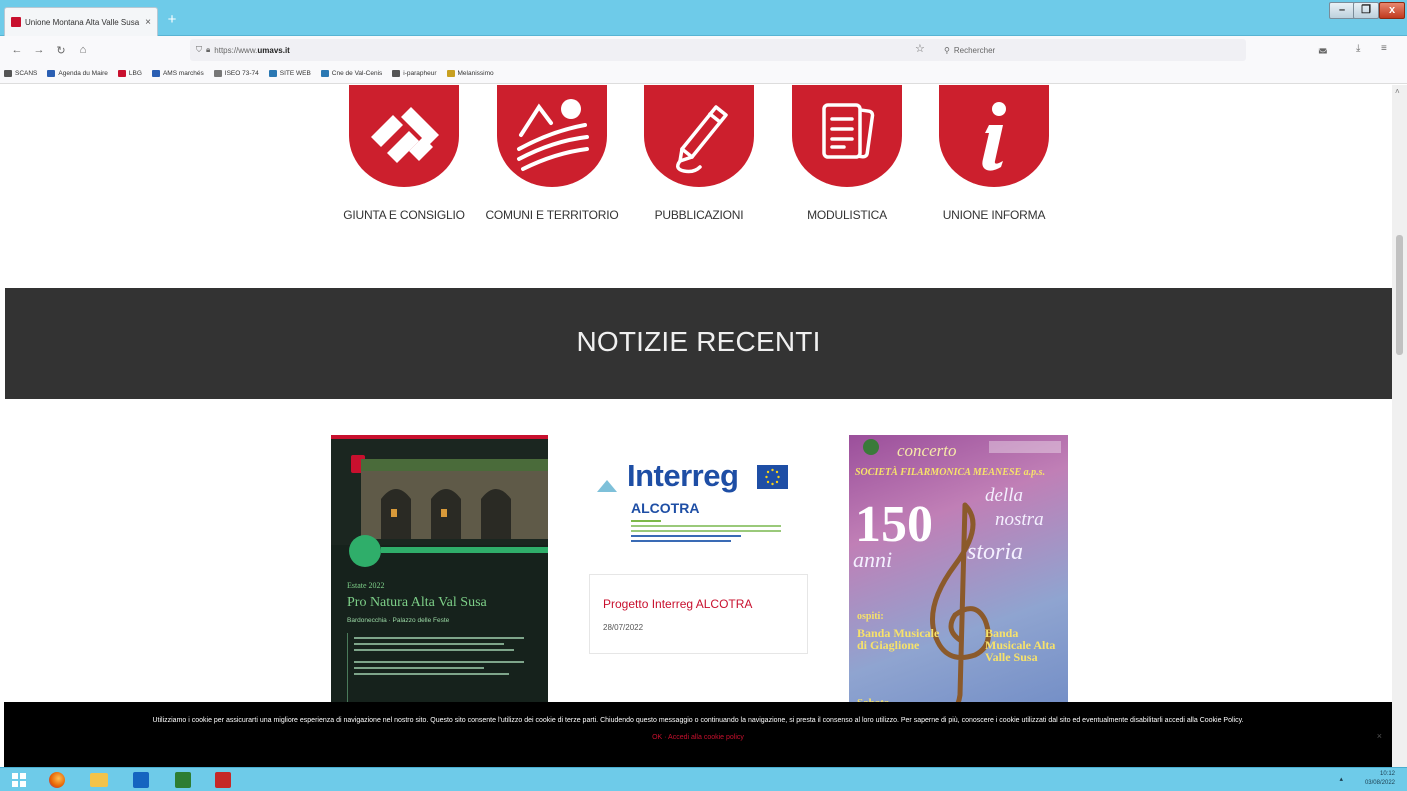 This screenshot has height=791, width=1407. Describe the element at coordinates (1323, 48) in the screenshot. I see `pocket-icon: ◛` at that location.